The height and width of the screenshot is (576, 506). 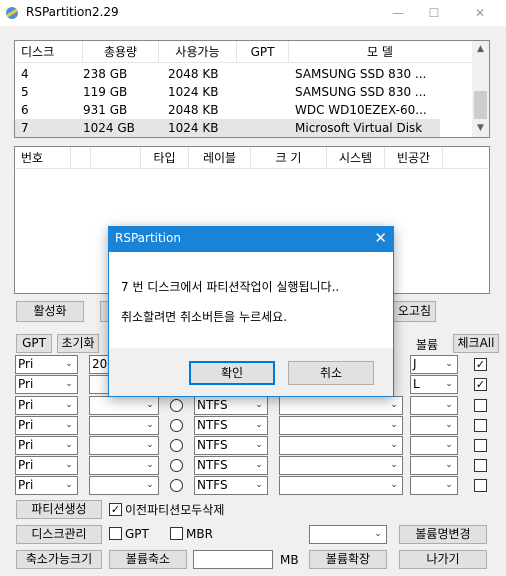 What do you see at coordinates (443, 534) in the screenshot?
I see `rename-volume-button: 볼륨명변경` at bounding box center [443, 534].